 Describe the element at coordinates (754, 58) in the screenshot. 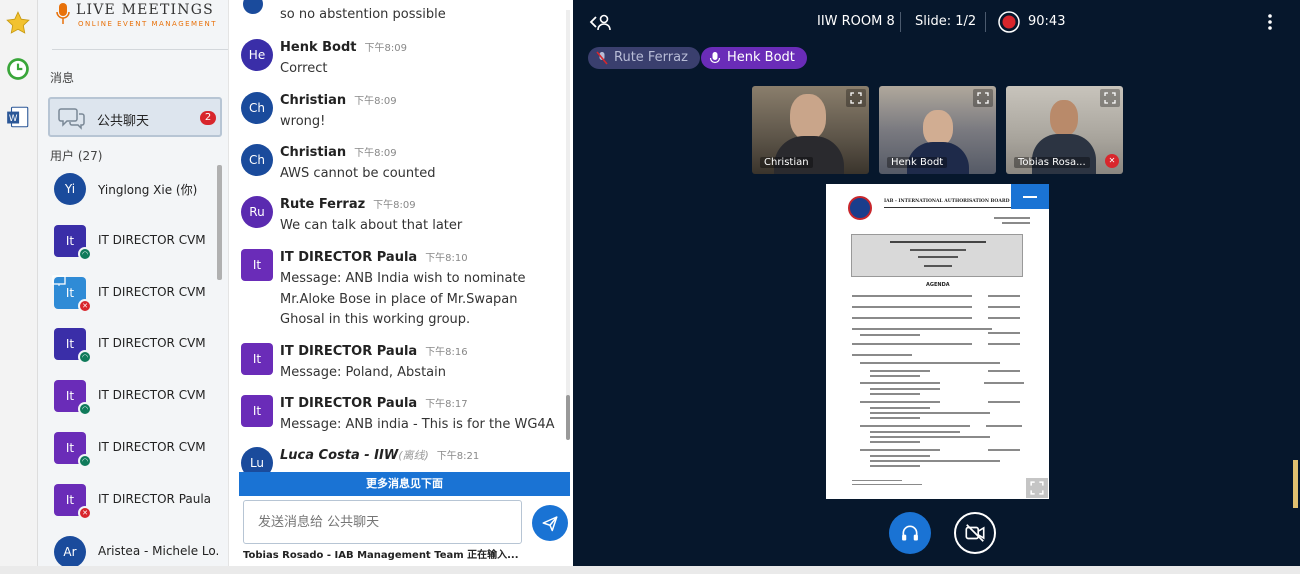

I see `talker-pill: Henk Bodt` at that location.